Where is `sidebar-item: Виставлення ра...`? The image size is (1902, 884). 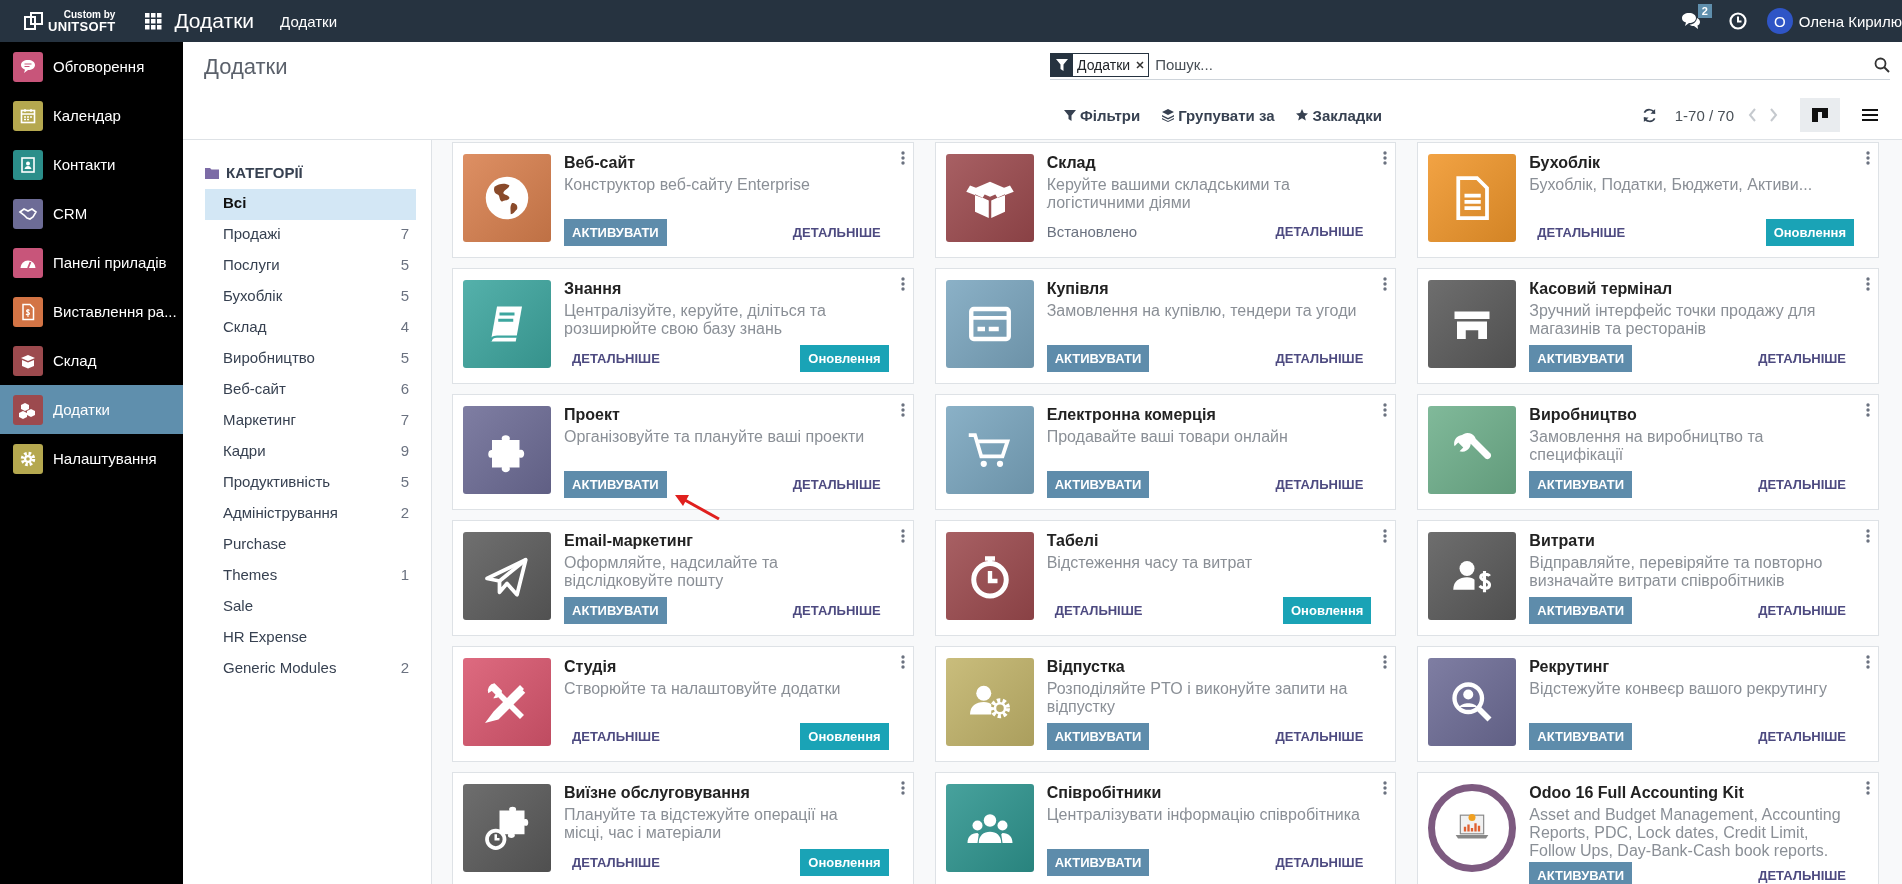 sidebar-item: Виставлення ра... is located at coordinates (91, 311).